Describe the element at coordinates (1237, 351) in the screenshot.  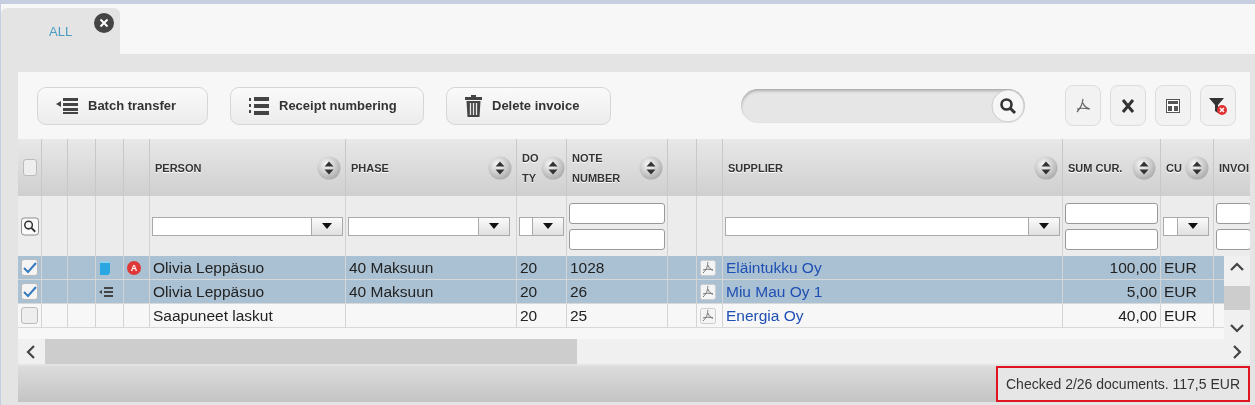
I see `scroll-right-icon` at that location.